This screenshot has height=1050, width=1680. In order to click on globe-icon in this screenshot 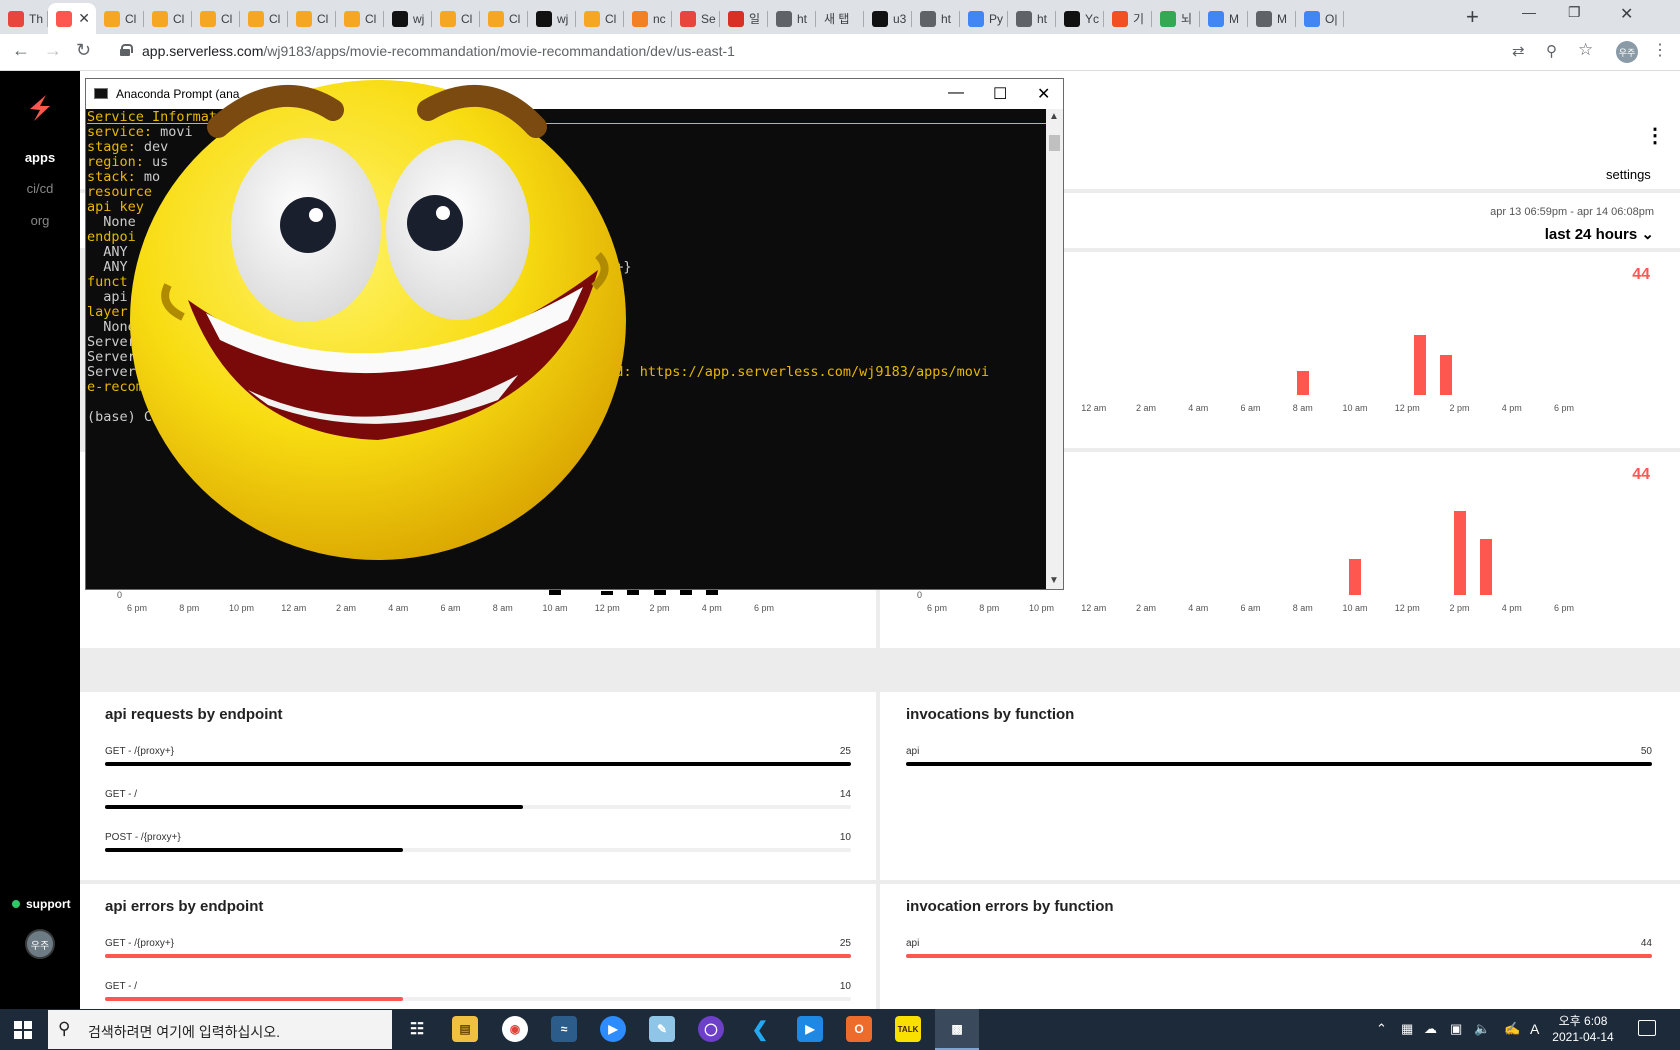, I will do `click(1024, 18)`.